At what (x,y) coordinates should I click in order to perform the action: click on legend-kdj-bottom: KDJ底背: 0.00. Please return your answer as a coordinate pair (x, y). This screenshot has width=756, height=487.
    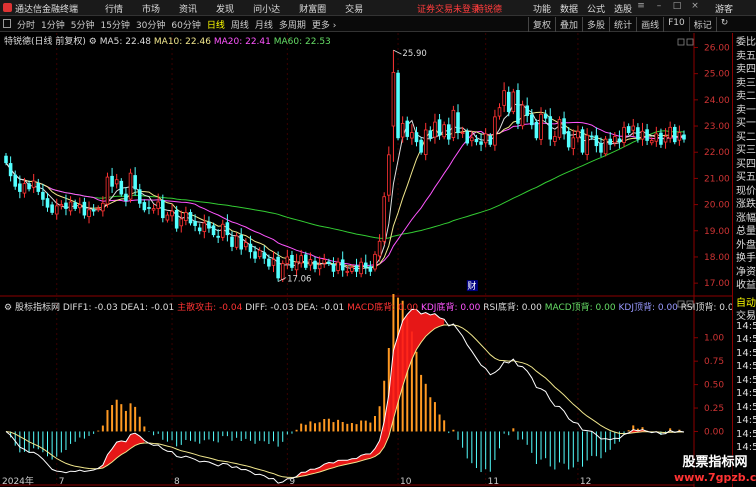
    Looking at the image, I should click on (450, 308).